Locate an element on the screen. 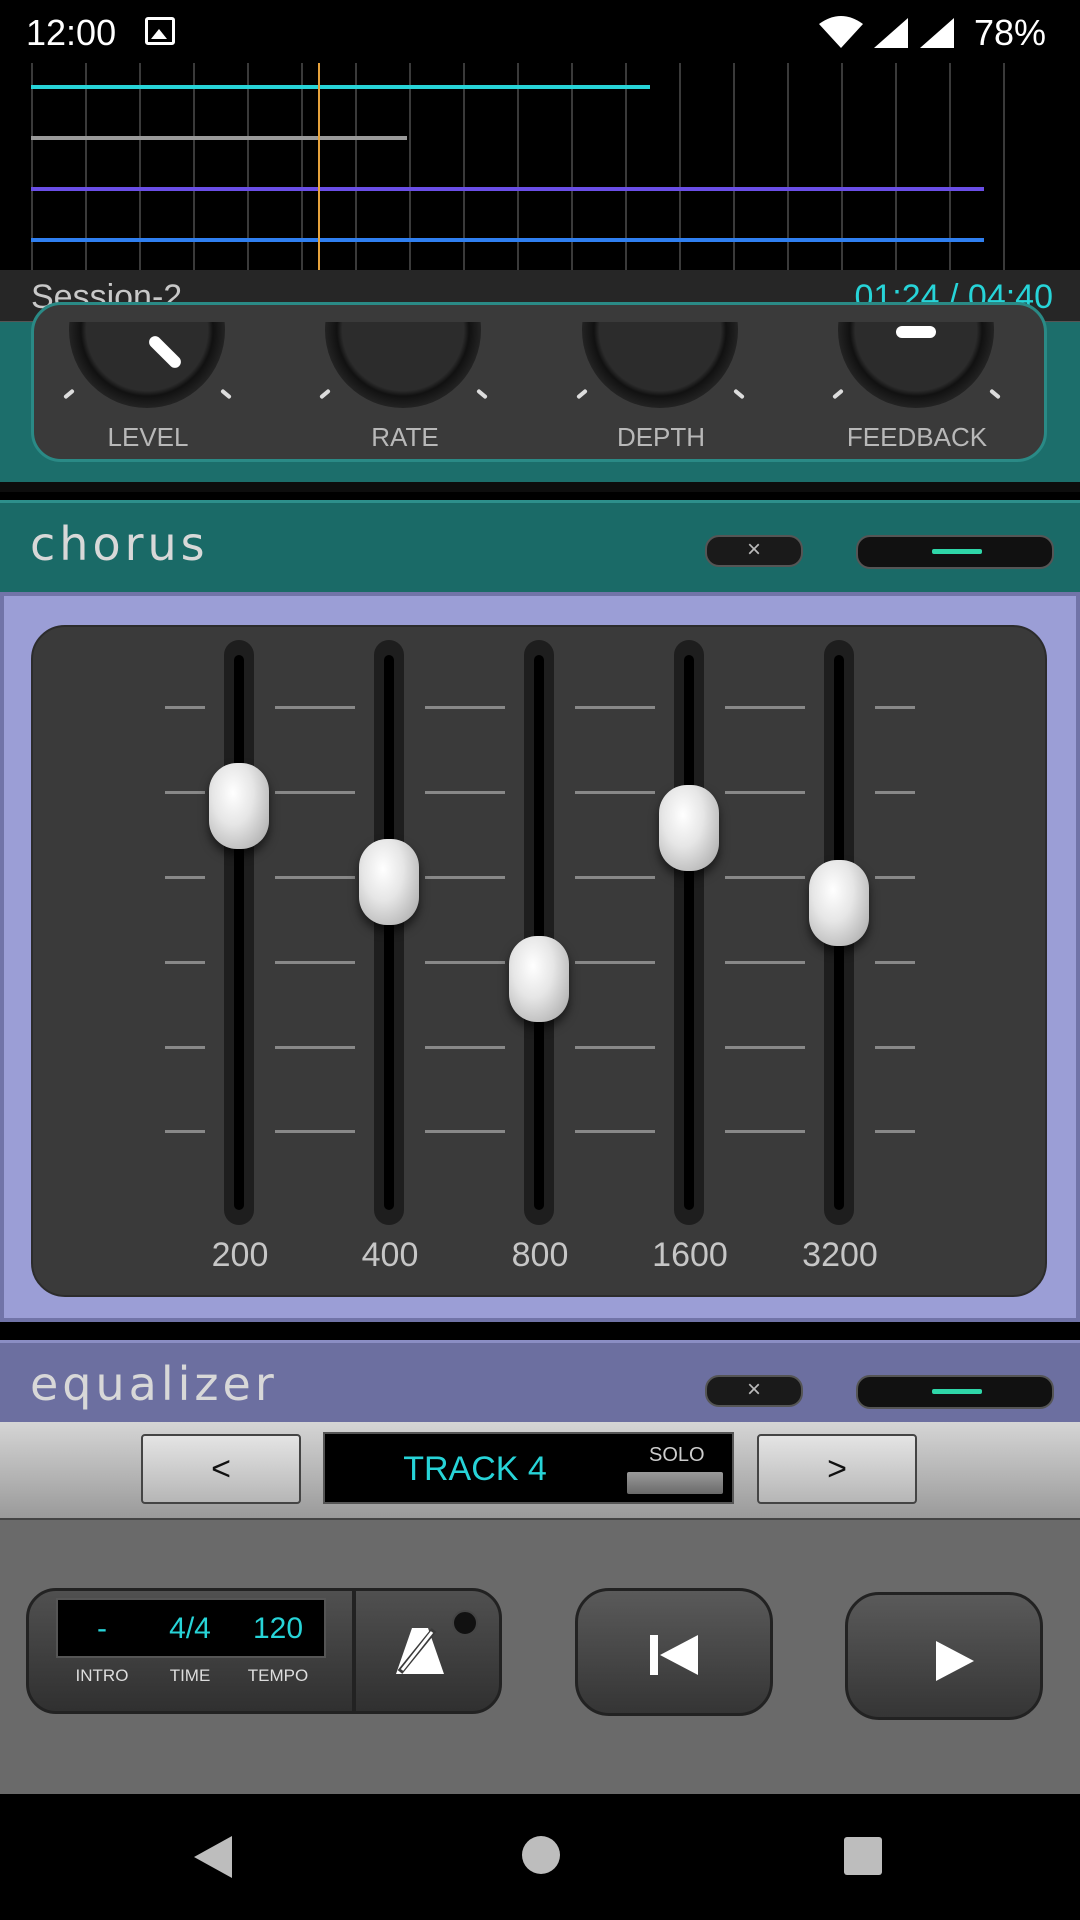  eq-band-label: 400 is located at coordinates (390, 1255).